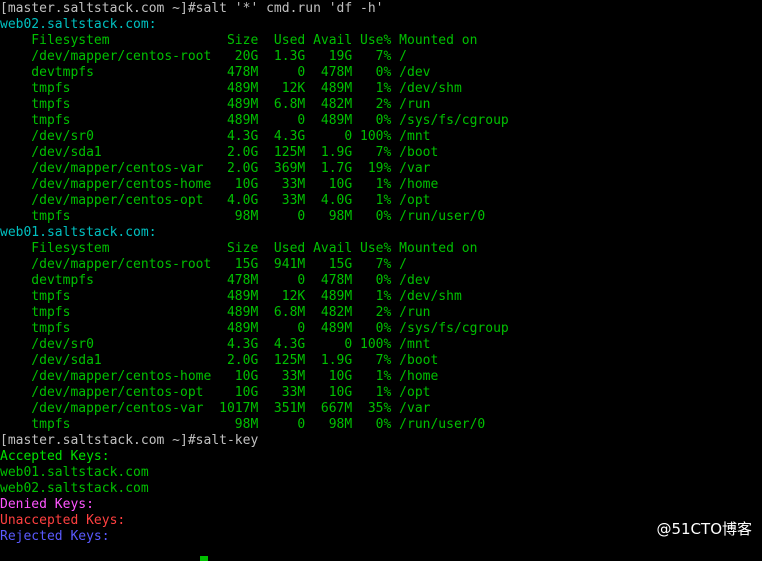 This screenshot has height=561, width=762. Describe the element at coordinates (74, 472) in the screenshot. I see `terminal-output-line: web01.saltstack.com` at that location.